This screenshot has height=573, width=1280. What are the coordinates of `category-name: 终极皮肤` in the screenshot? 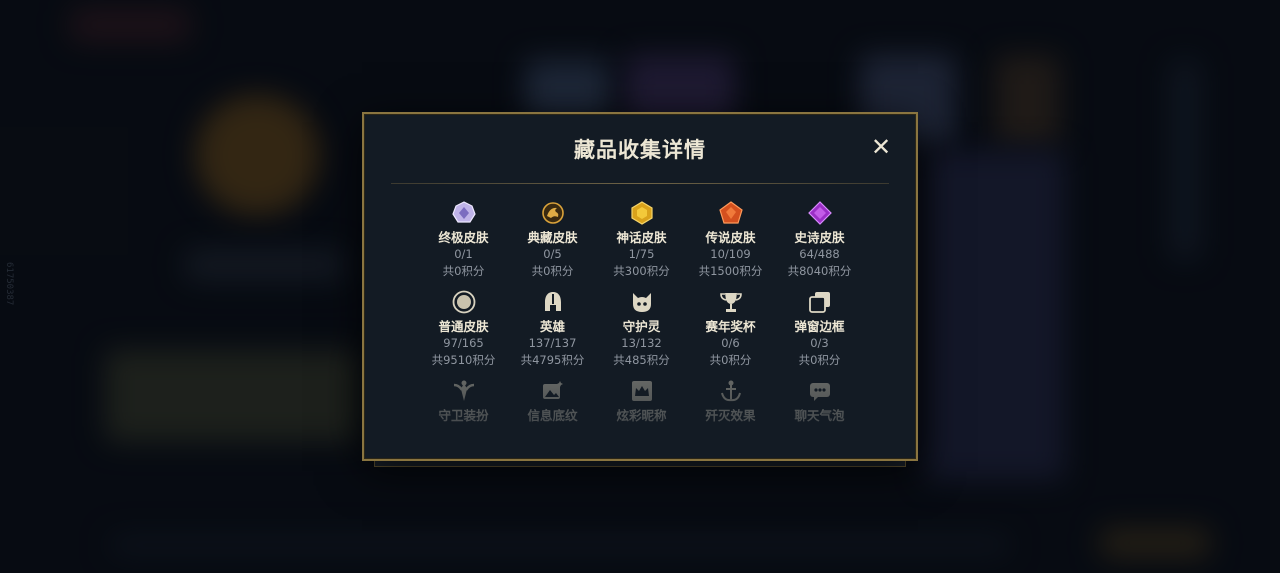 It's located at (463, 237).